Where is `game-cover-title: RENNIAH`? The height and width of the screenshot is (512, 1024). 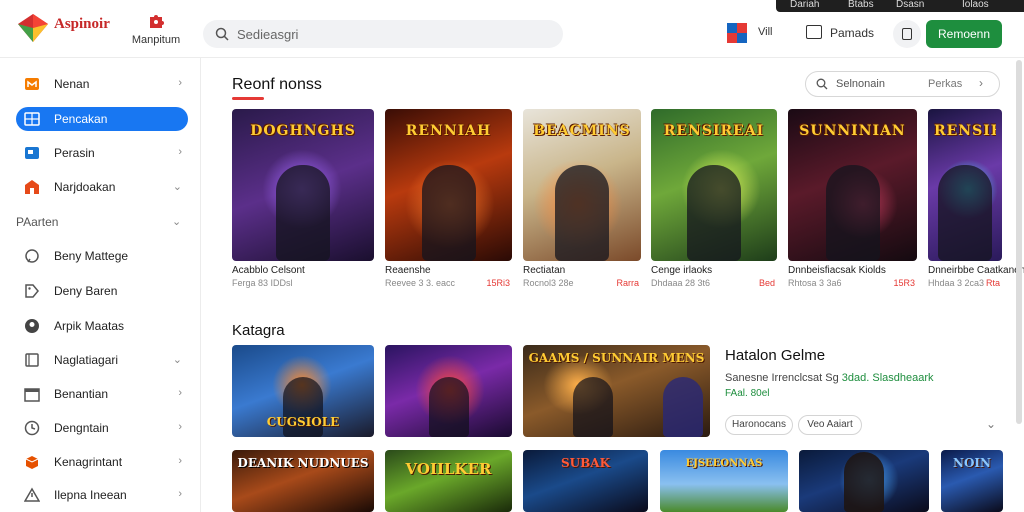
game-cover-title: RENNIAH is located at coordinates (448, 131).